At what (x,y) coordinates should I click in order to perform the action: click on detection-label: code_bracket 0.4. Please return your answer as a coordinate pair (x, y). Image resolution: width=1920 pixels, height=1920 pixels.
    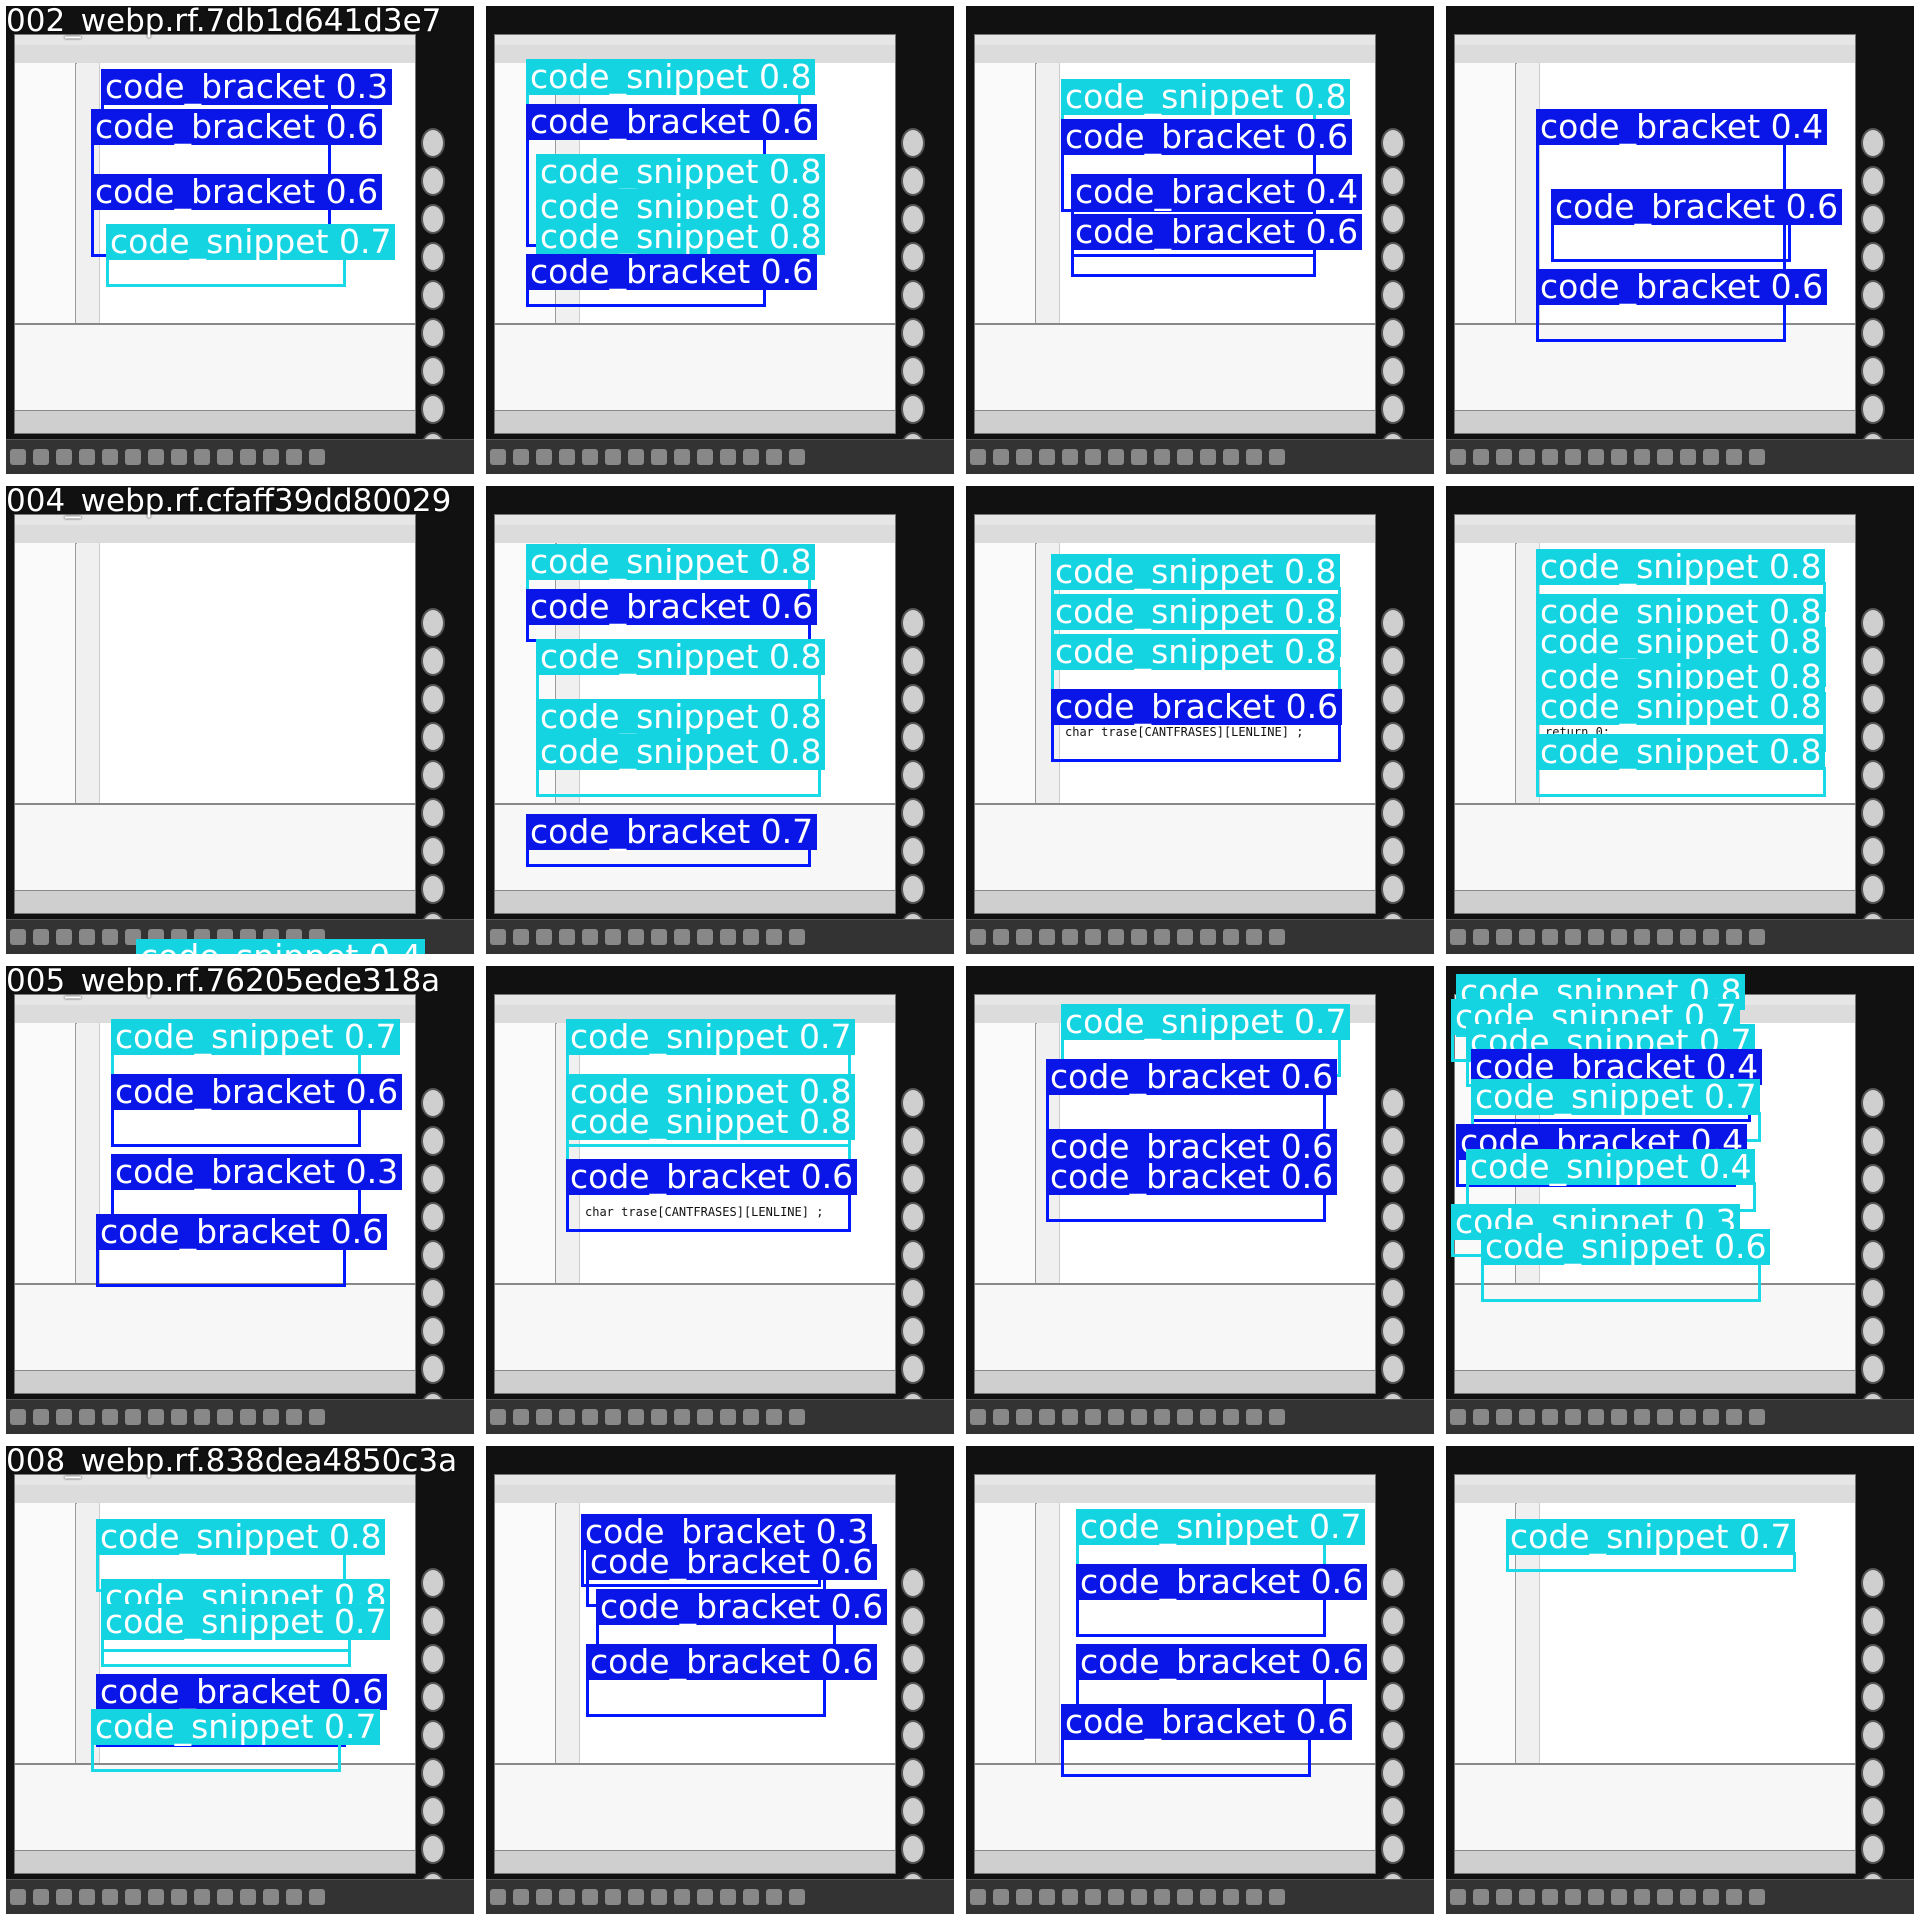
    Looking at the image, I should click on (1682, 127).